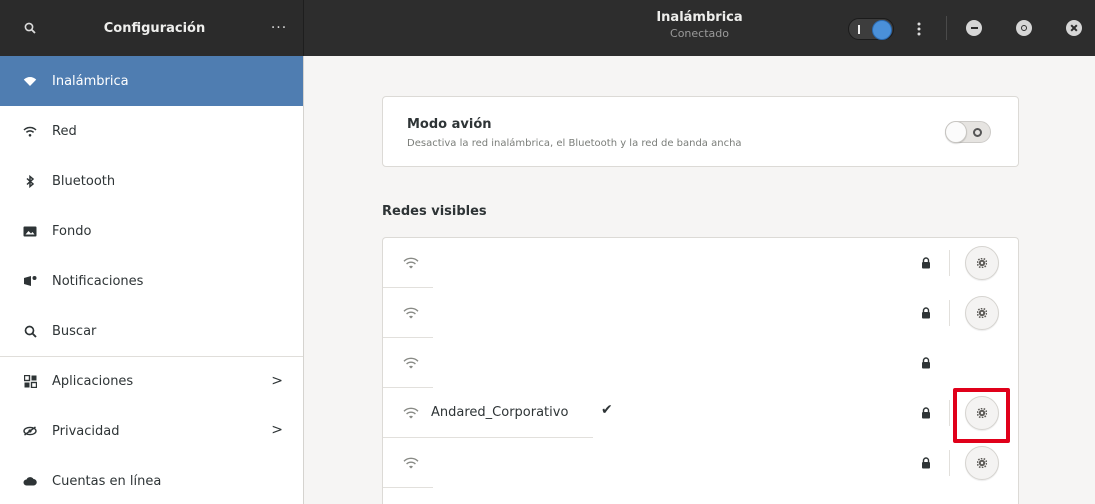 Image resolution: width=1095 pixels, height=504 pixels. Describe the element at coordinates (151, 131) in the screenshot. I see `sidebar-item-red: Red` at that location.